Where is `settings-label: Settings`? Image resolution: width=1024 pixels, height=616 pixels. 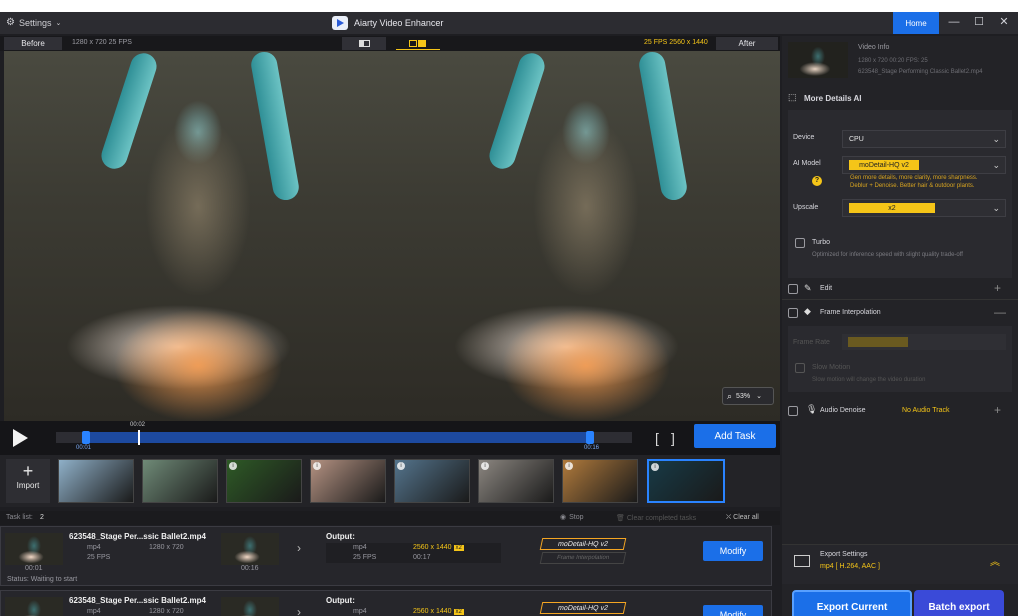
settings-label: Settings is located at coordinates (35, 22).